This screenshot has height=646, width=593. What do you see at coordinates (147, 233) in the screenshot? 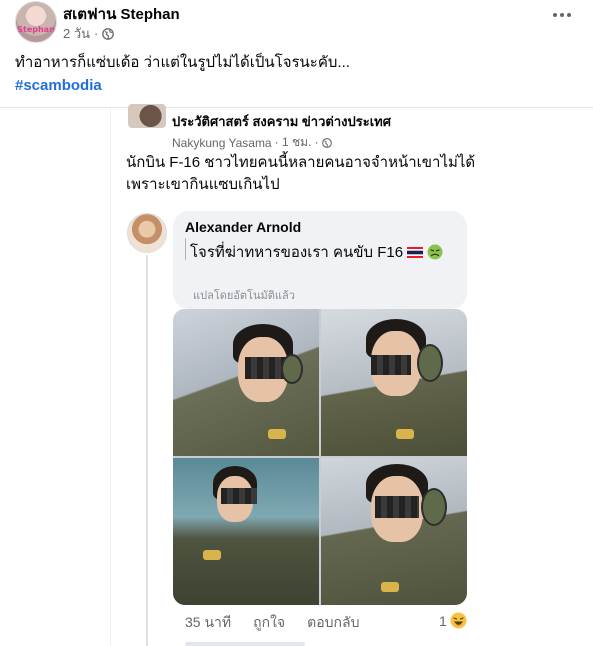
I see `commenter-avatar` at bounding box center [147, 233].